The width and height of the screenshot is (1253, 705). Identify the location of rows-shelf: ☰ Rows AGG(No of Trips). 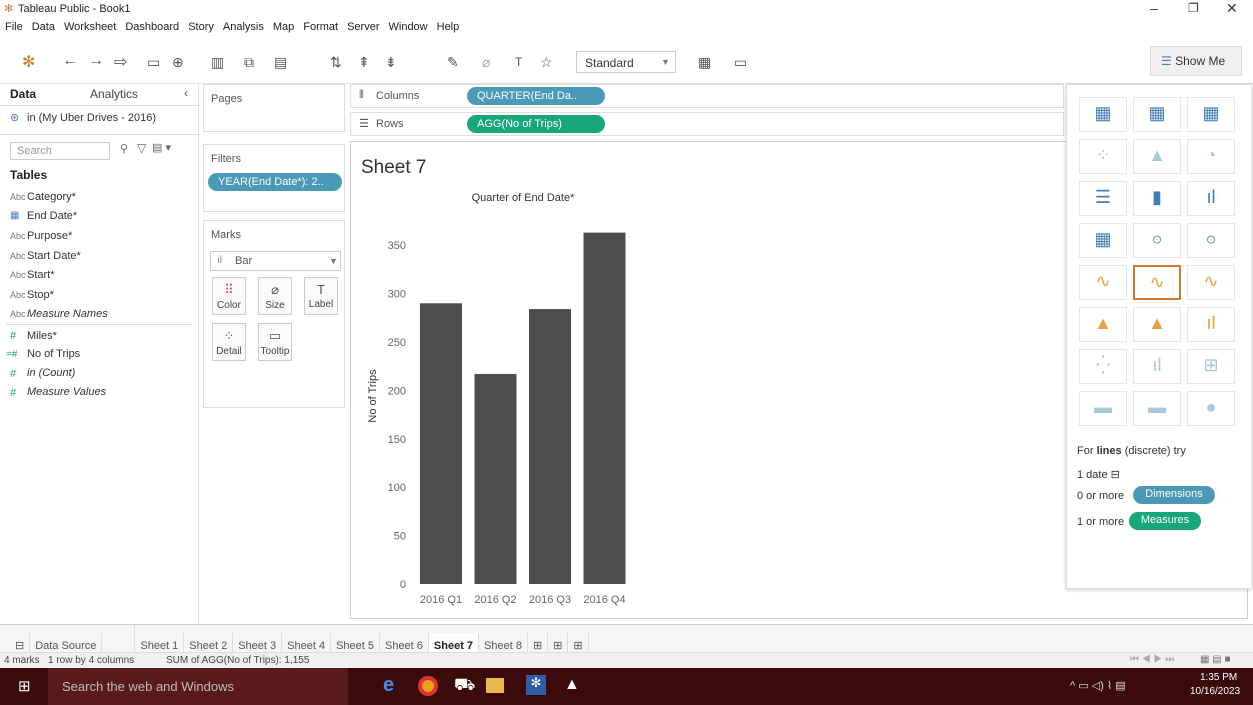
(707, 124).